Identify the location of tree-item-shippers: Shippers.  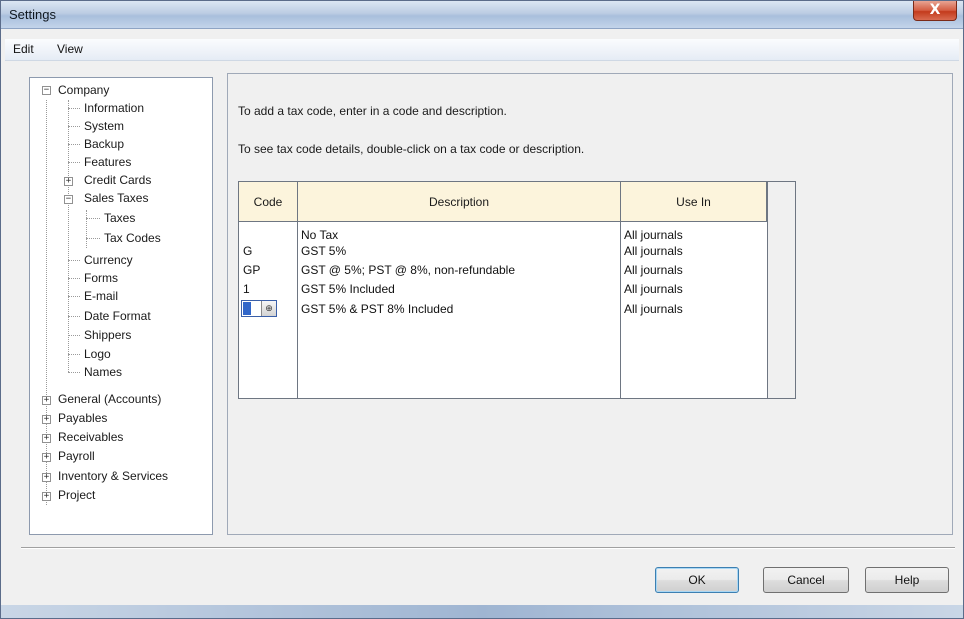
(107, 335).